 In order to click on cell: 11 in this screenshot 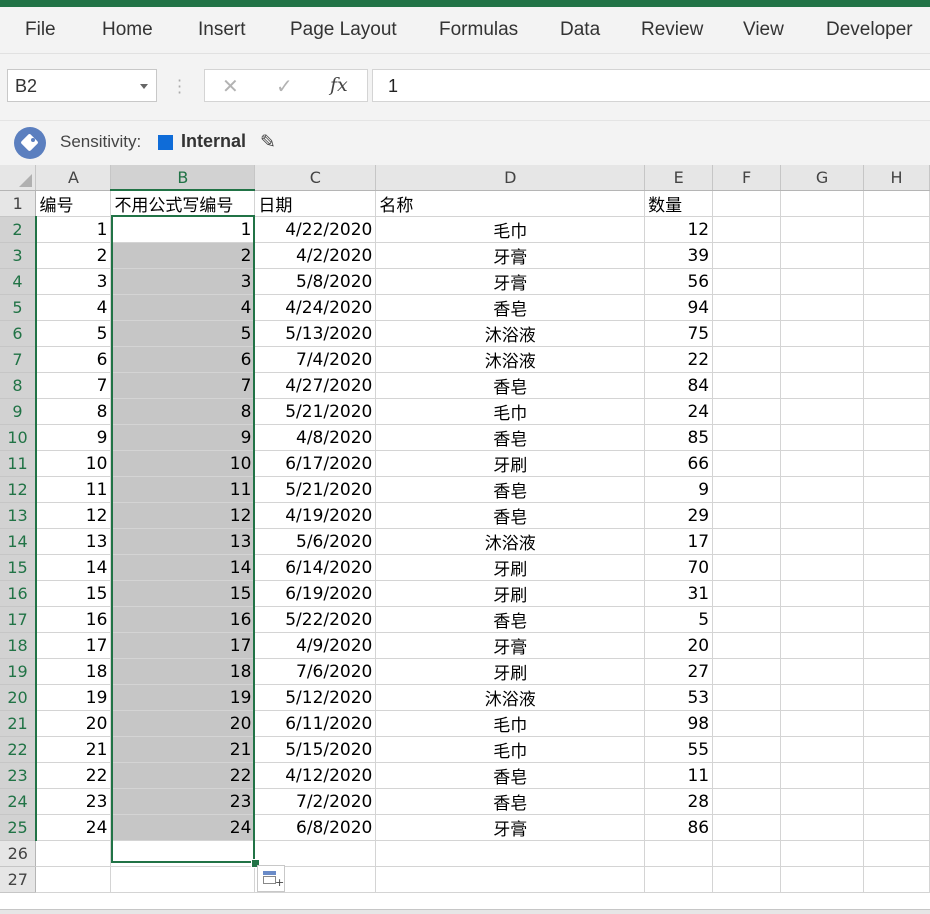, I will do `click(73, 489)`.